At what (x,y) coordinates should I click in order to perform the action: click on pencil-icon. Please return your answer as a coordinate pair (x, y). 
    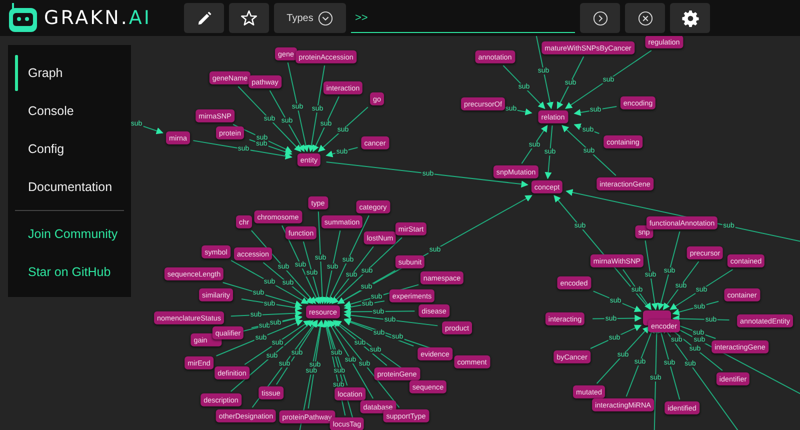
    Looking at the image, I should click on (204, 18).